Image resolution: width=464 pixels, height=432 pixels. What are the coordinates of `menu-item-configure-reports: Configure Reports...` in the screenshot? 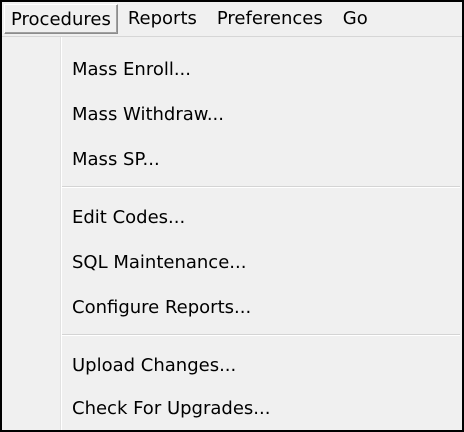 It's located at (161, 308).